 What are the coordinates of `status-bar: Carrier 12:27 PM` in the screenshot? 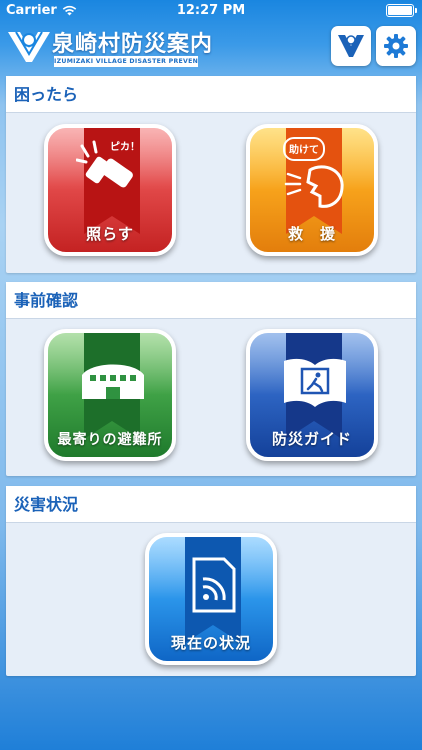 It's located at (211, 10).